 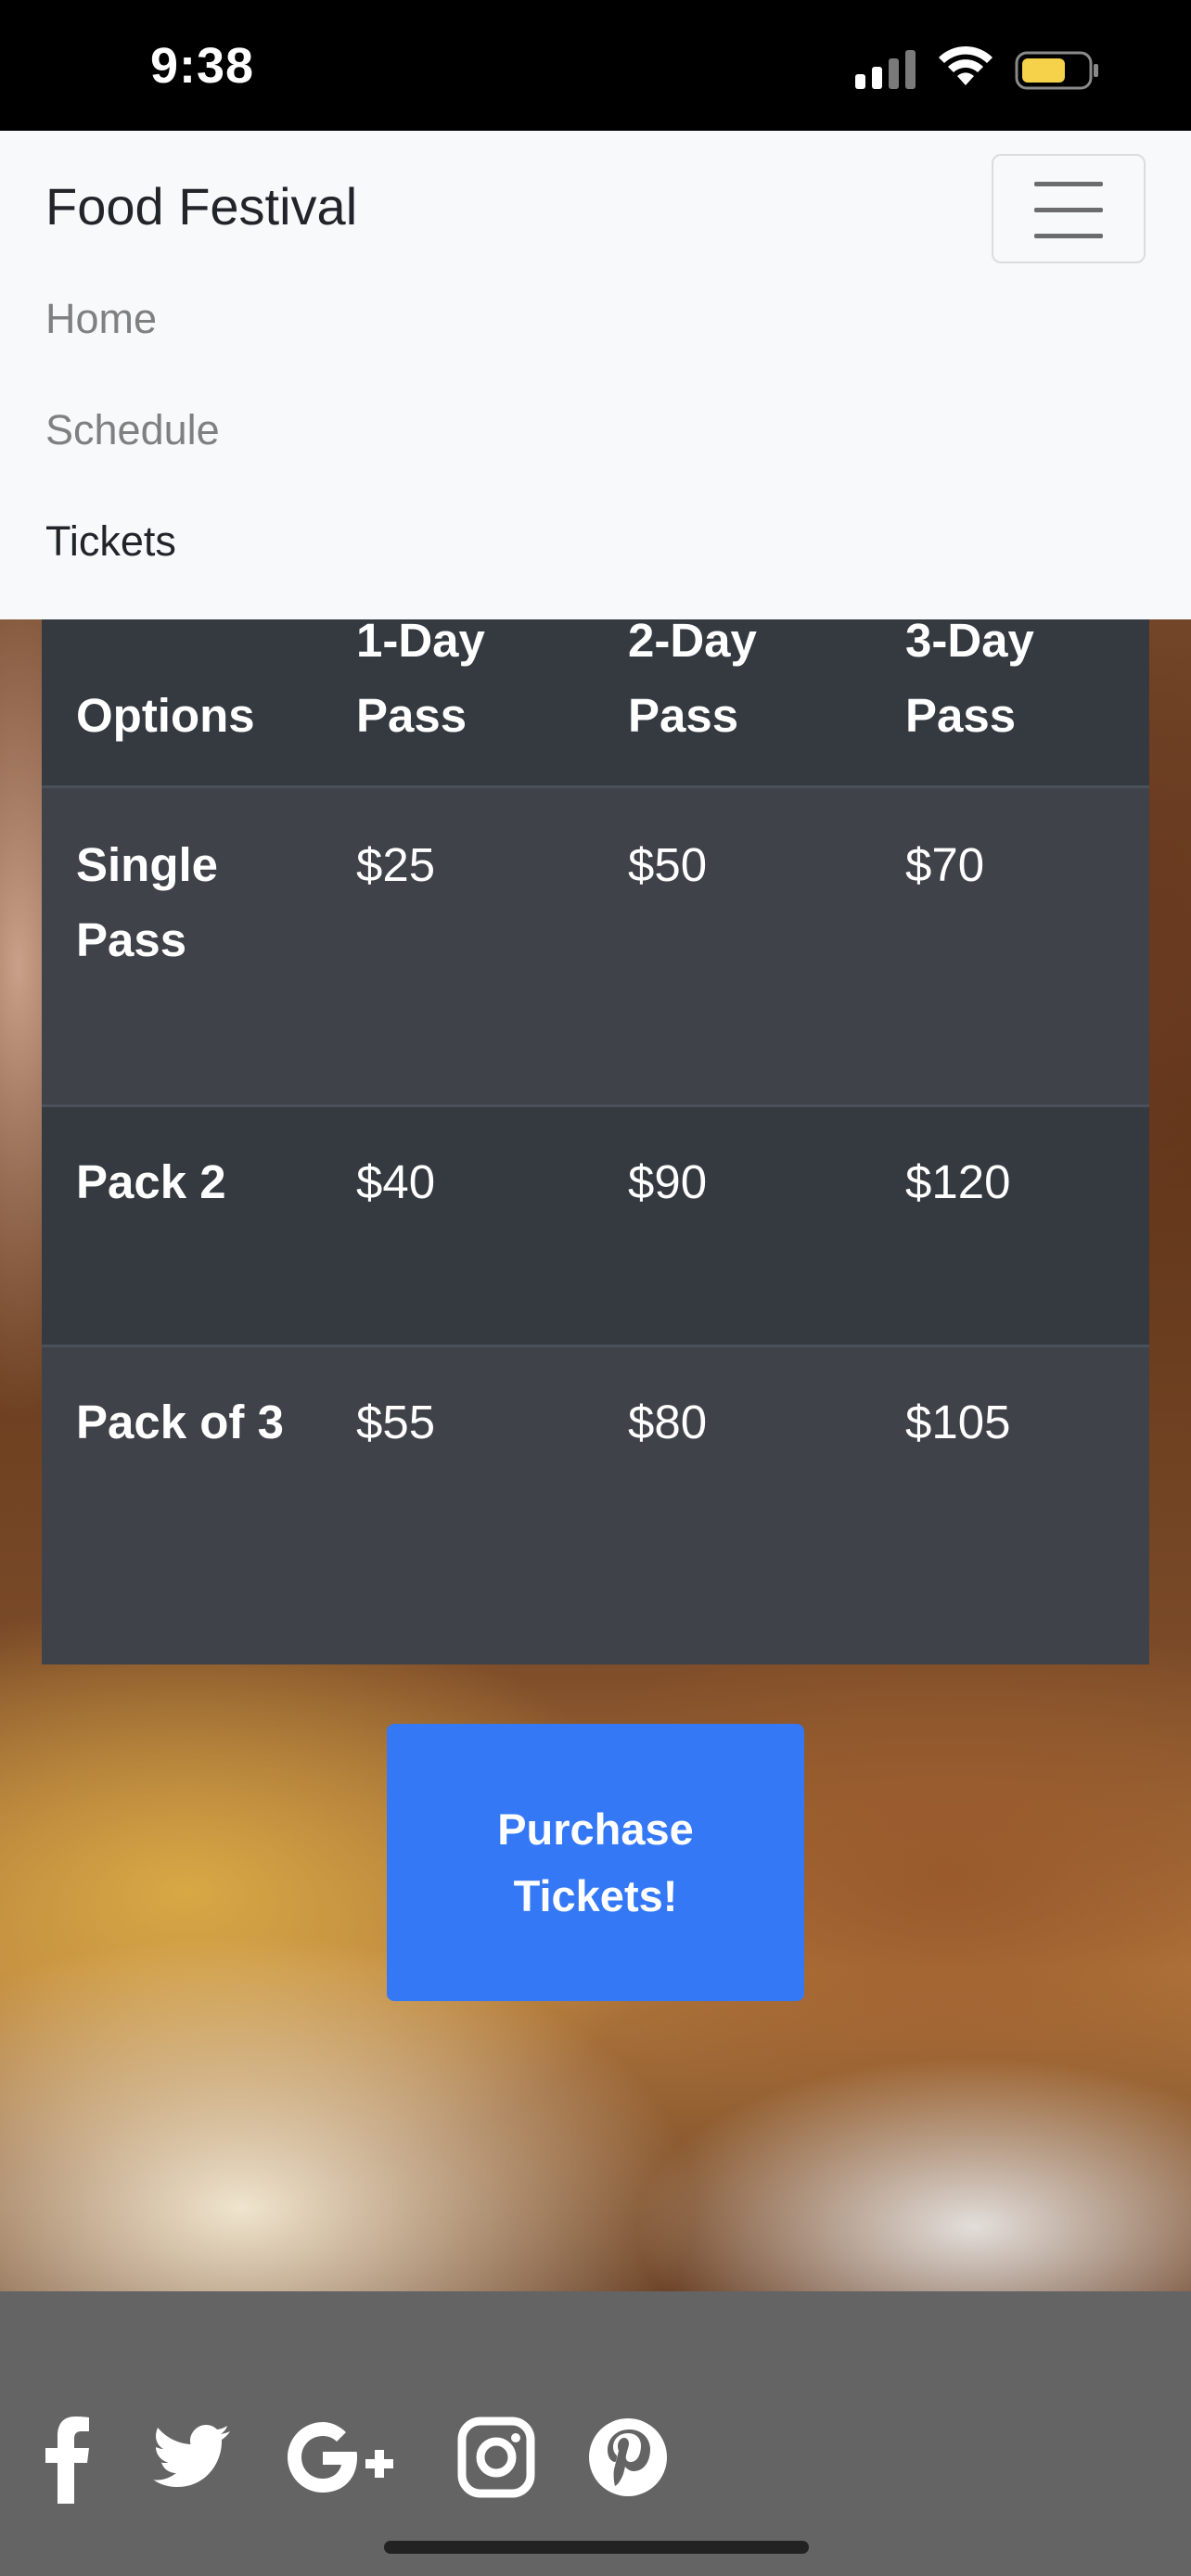 What do you see at coordinates (595, 1224) in the screenshot?
I see `table-row: Pack 2 $40 $90 $120` at bounding box center [595, 1224].